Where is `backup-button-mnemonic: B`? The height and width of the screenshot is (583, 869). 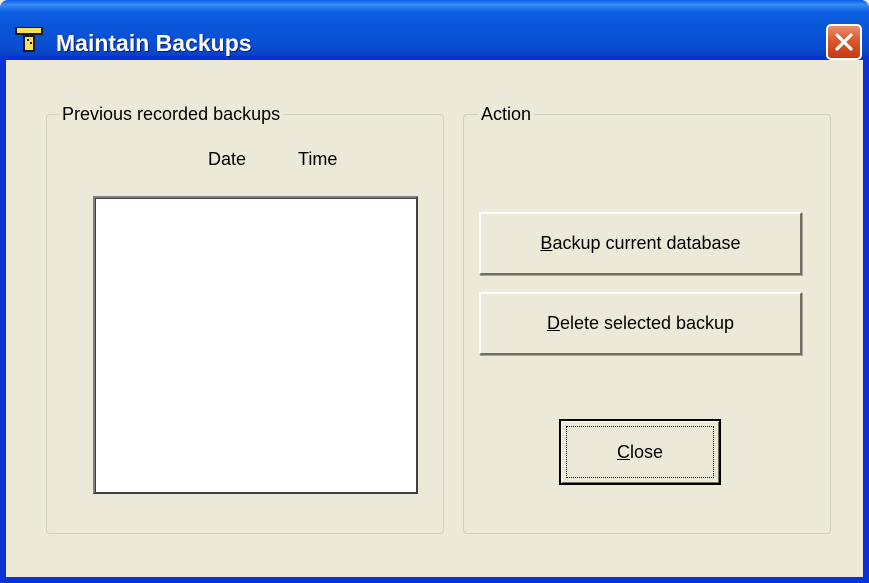 backup-button-mnemonic: B is located at coordinates (546, 243).